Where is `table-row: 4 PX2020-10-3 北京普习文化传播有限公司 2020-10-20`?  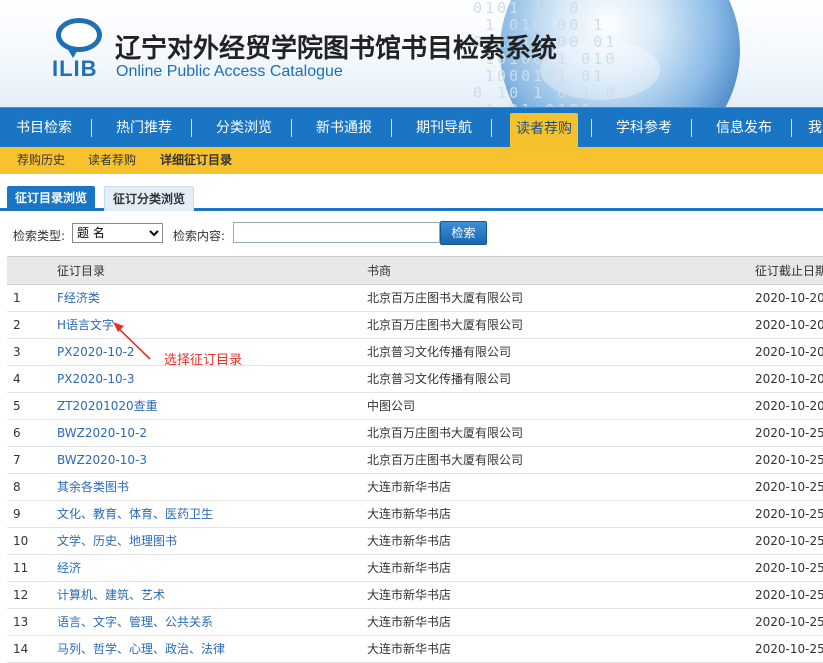 table-row: 4 PX2020-10-3 北京普习文化传播有限公司 2020-10-20 is located at coordinates (415, 379).